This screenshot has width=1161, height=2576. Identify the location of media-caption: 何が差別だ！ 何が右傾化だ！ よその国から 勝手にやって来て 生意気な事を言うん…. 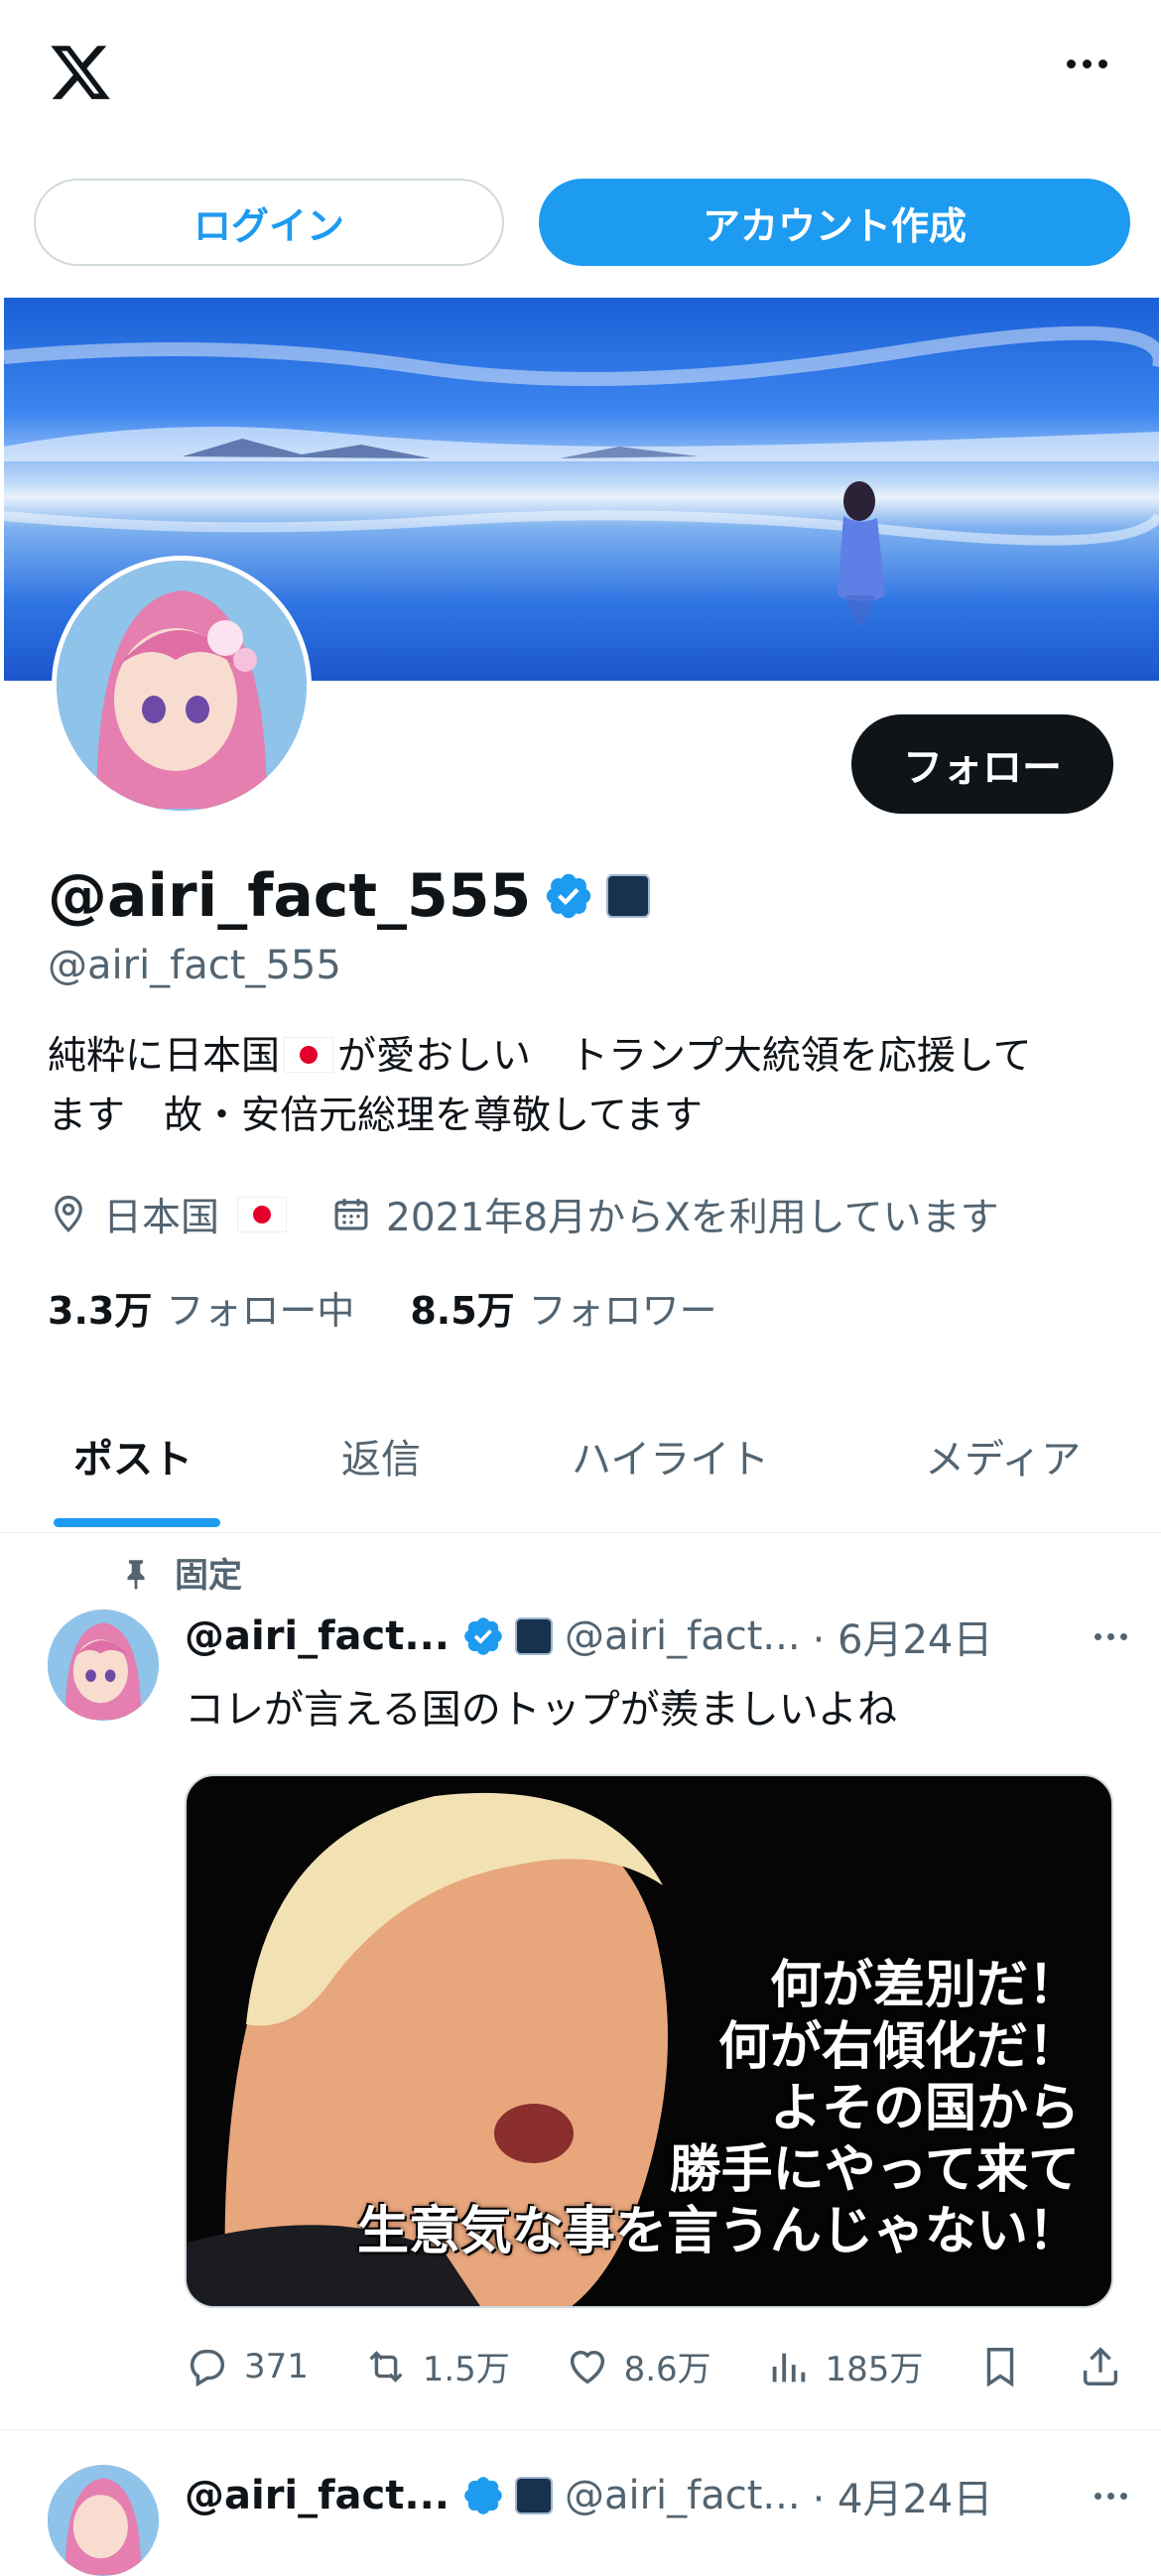
(718, 2108).